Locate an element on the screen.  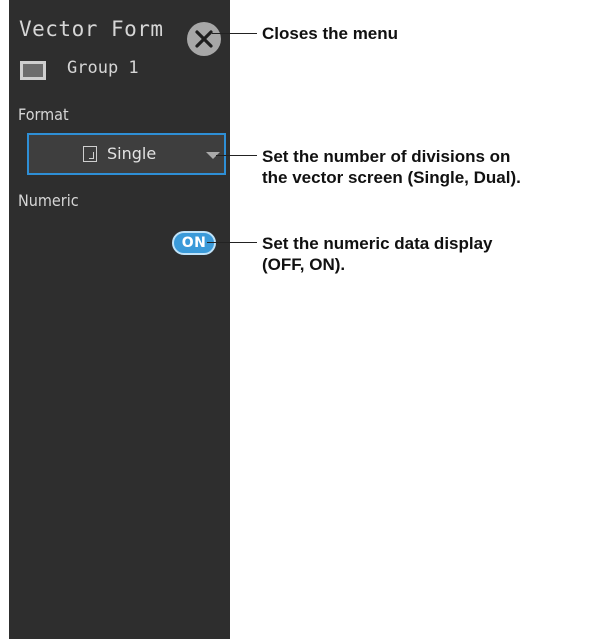
format-select: Single is located at coordinates (126, 154).